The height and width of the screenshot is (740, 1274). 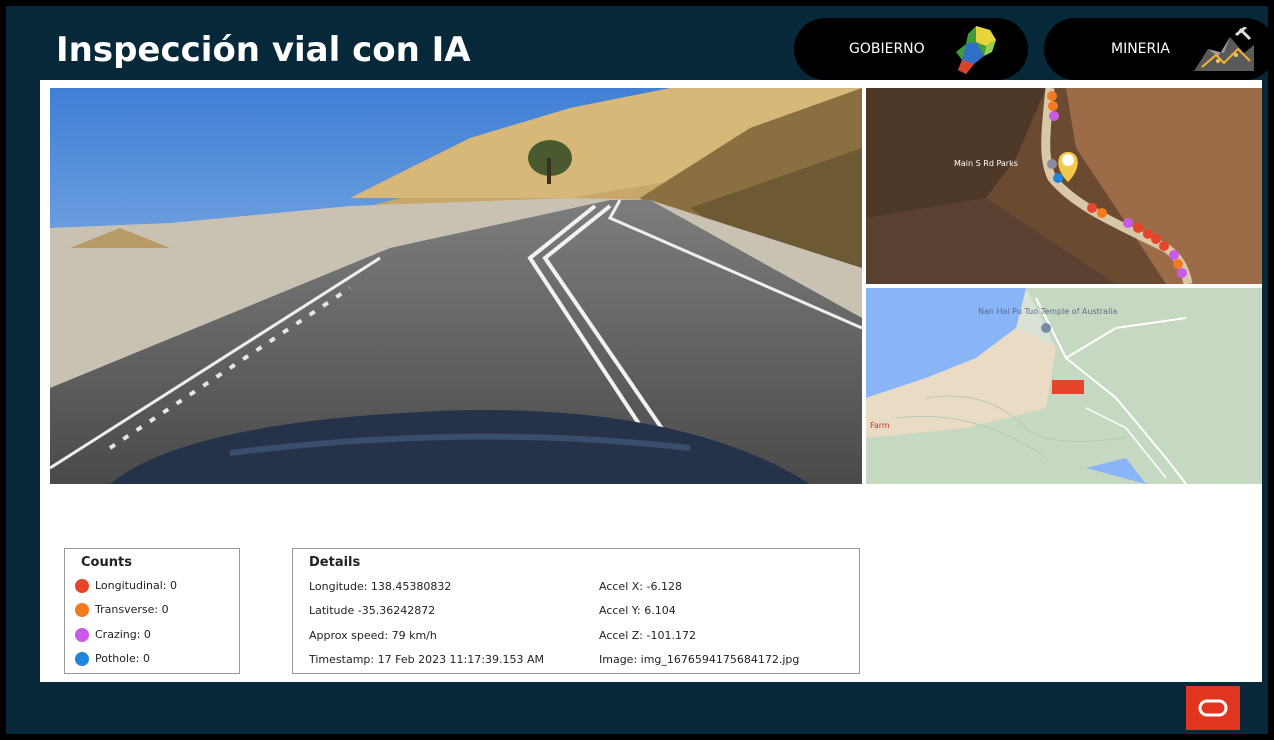 What do you see at coordinates (637, 610) in the screenshot?
I see `detail-accel-y: Accel Y: 6.104` at bounding box center [637, 610].